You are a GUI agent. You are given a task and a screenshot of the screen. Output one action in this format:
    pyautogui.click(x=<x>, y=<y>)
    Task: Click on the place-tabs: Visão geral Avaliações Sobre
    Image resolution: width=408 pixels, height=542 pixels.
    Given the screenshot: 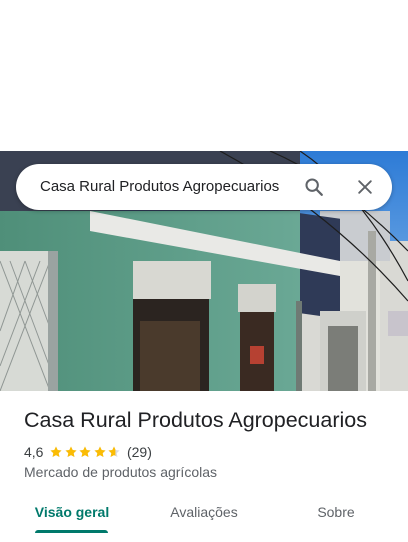 What is the action you would take?
    pyautogui.click(x=204, y=515)
    